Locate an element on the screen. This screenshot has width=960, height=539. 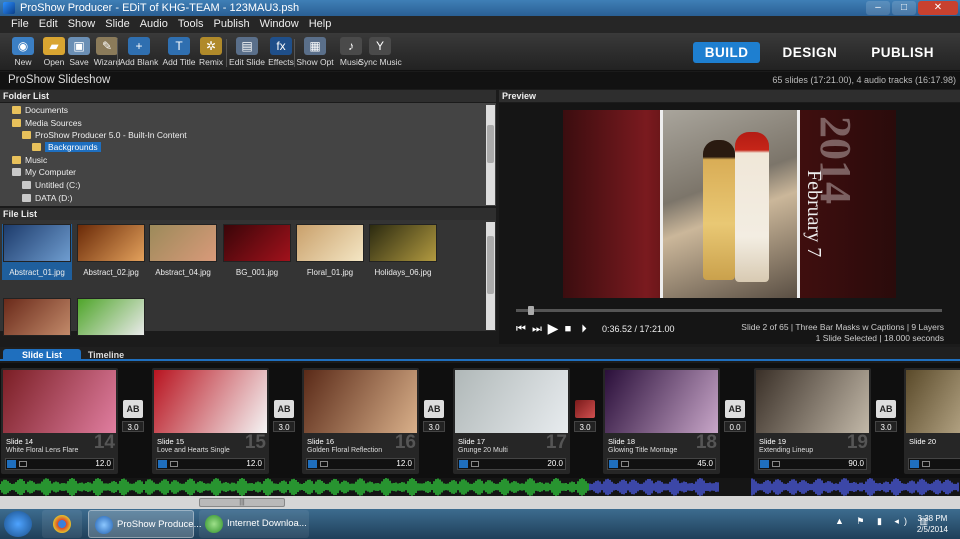
folder-tree-item: Media Sources is located at coordinates (47, 123).